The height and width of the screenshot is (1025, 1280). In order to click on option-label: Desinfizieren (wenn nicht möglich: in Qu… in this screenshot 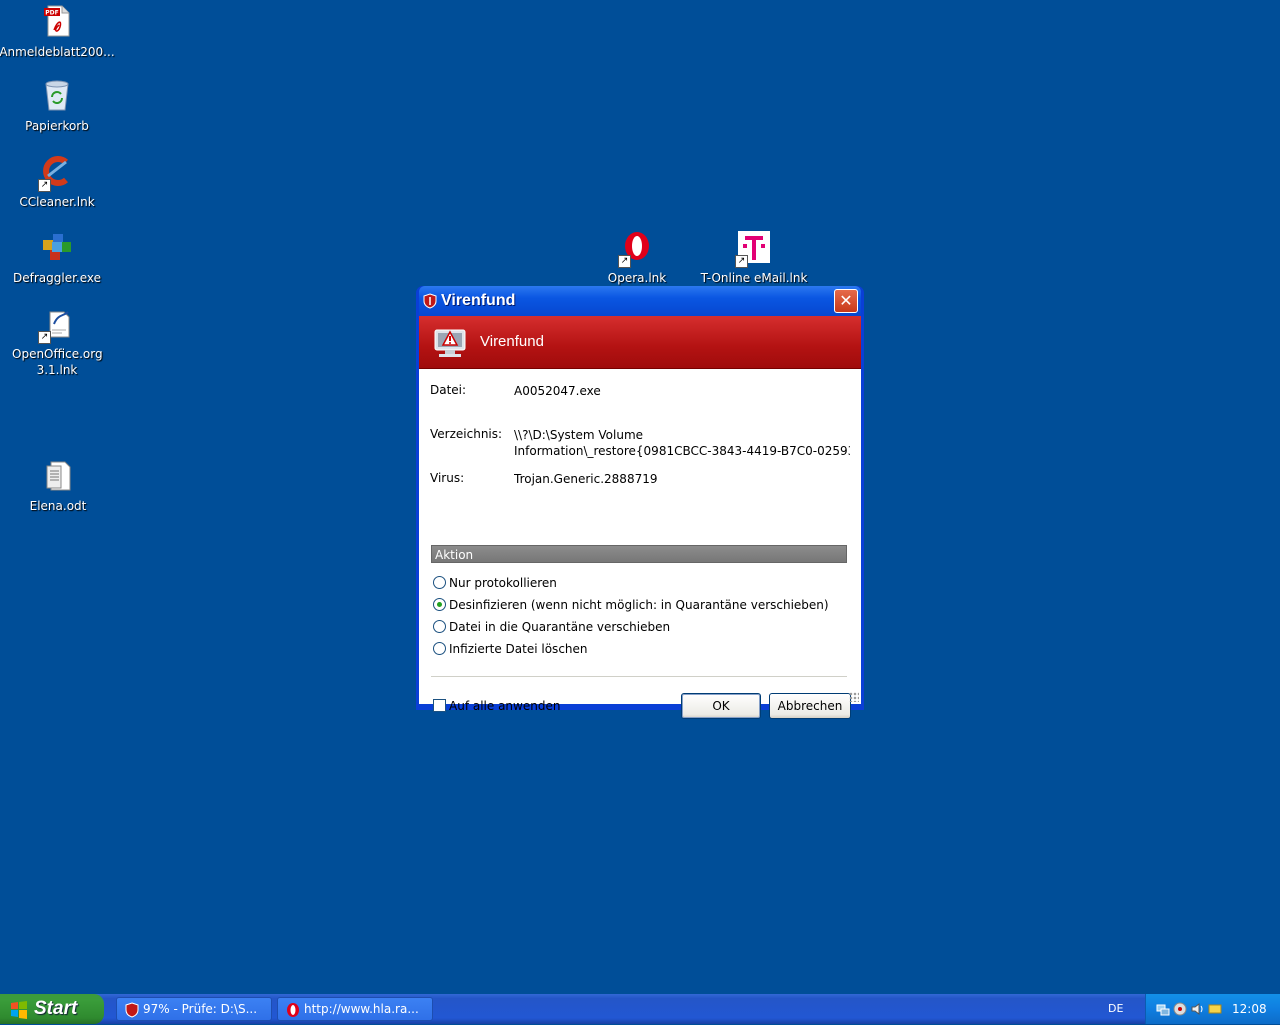, I will do `click(639, 605)`.